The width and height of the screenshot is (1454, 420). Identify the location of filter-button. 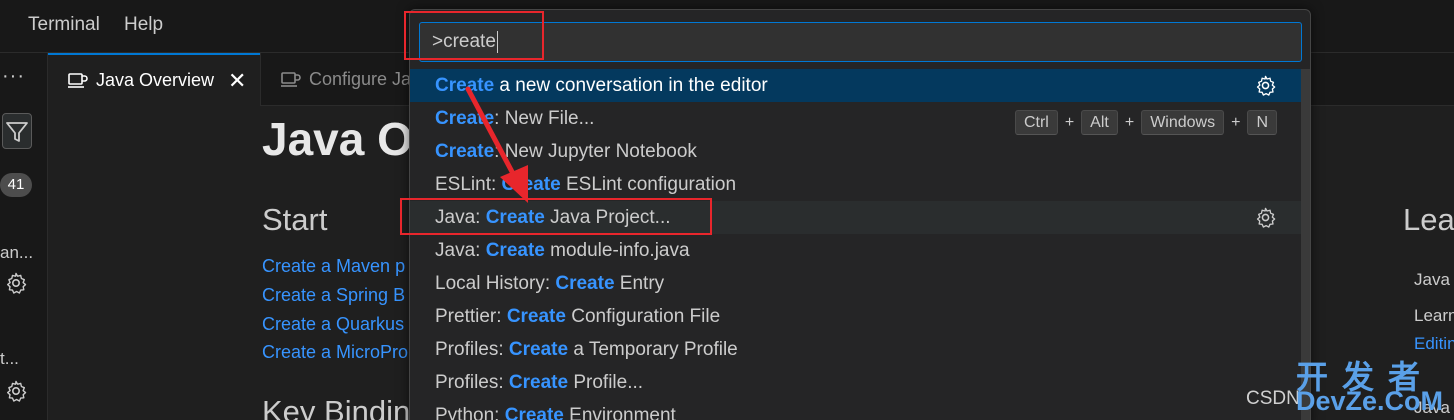
(17, 131).